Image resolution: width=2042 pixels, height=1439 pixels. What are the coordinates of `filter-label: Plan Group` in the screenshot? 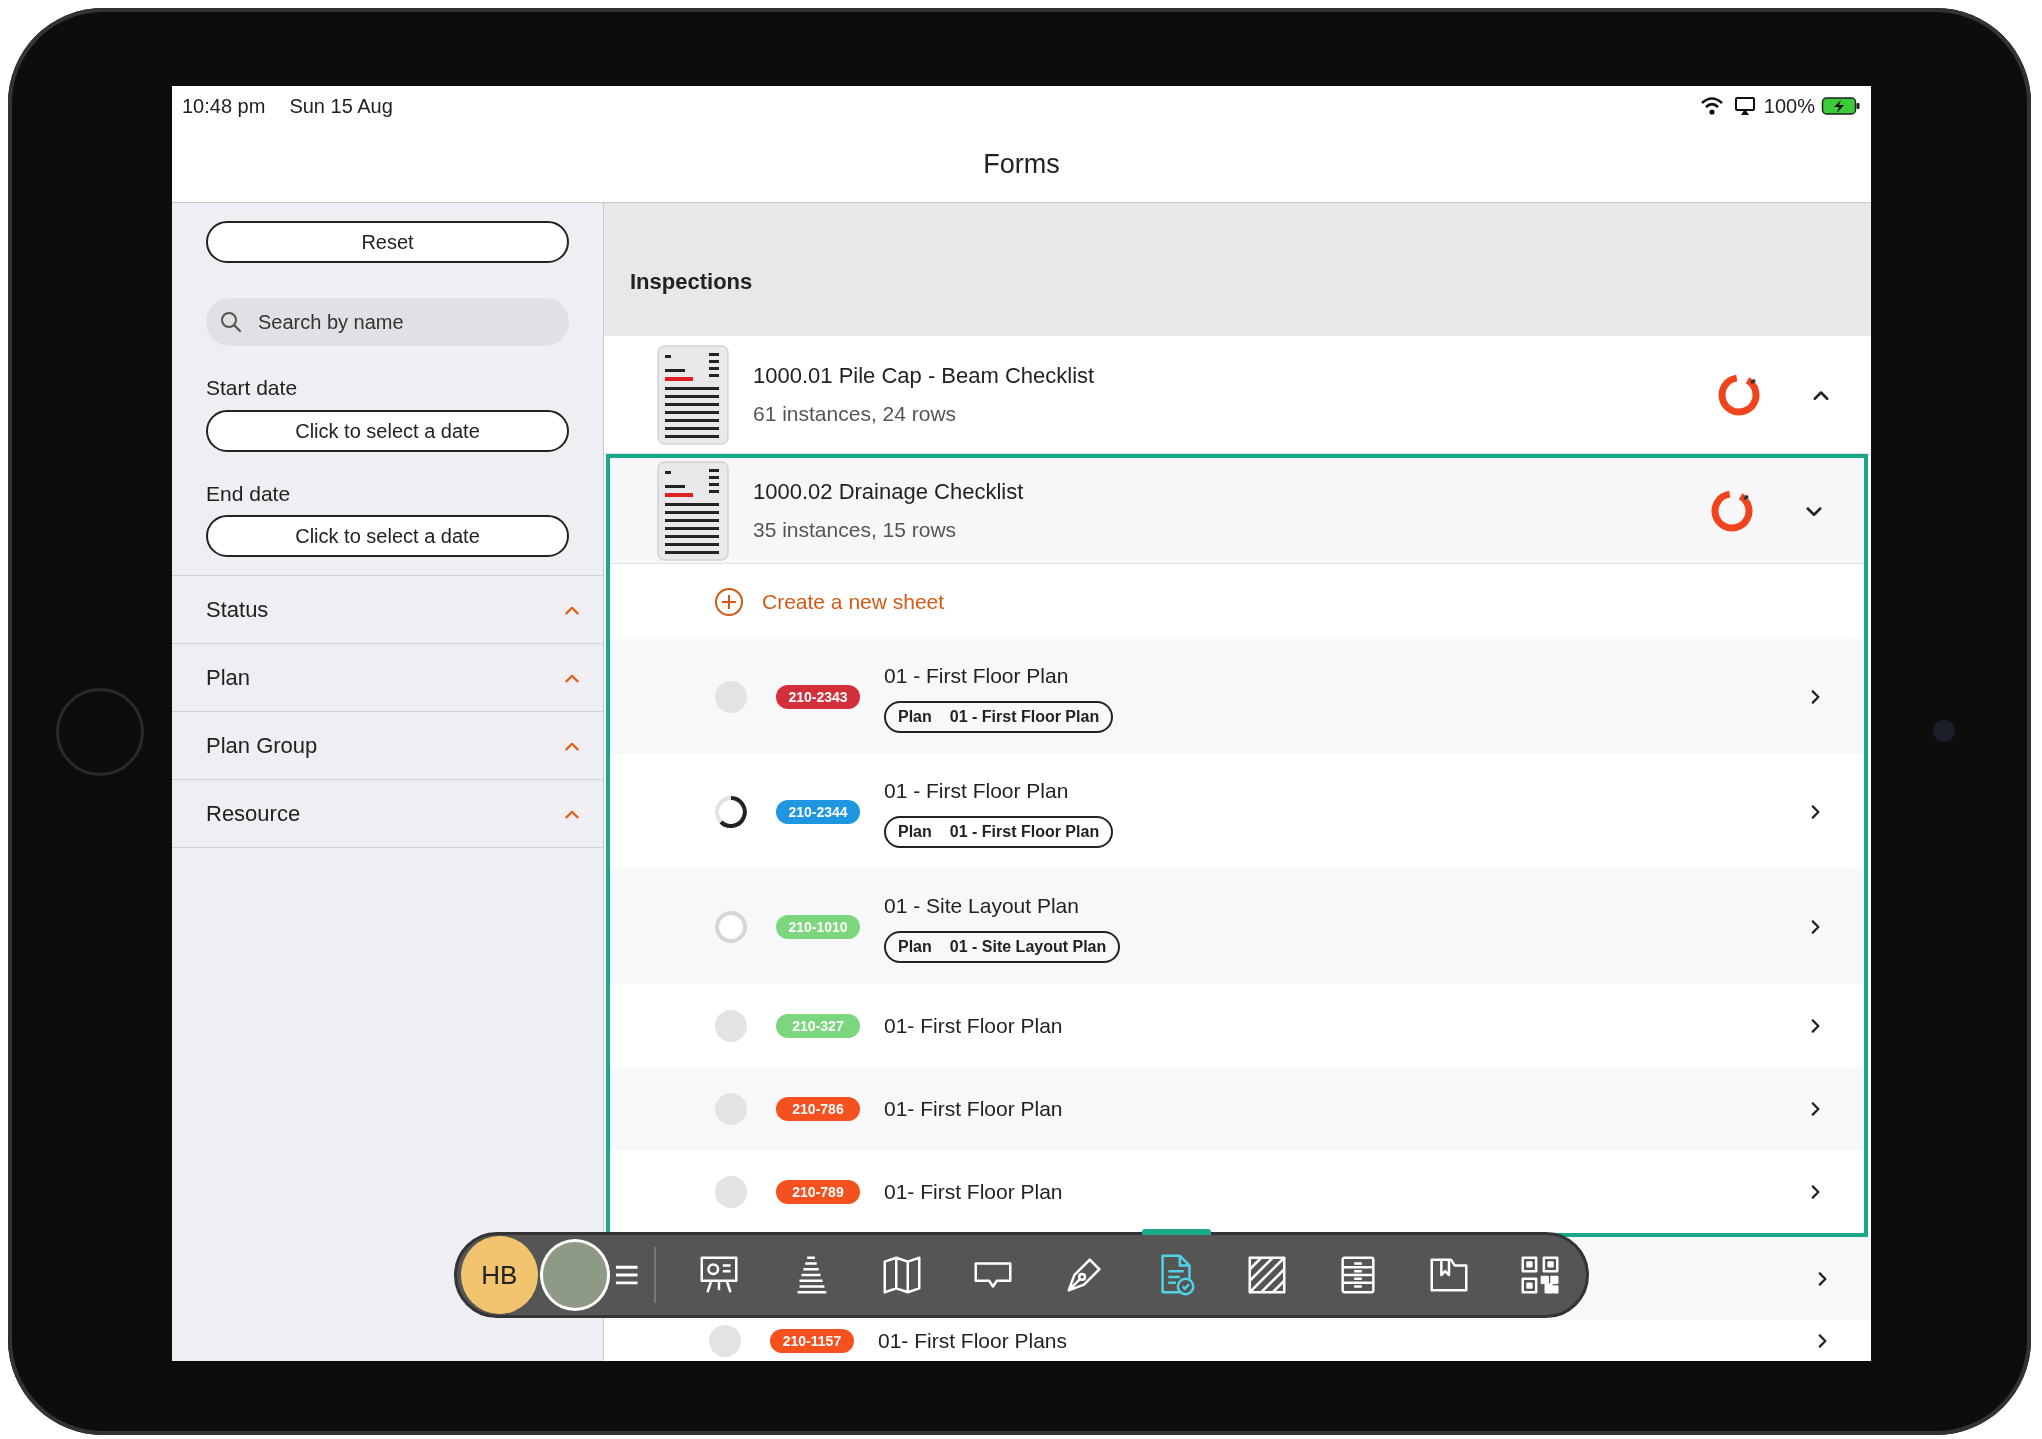 It's located at (262, 746).